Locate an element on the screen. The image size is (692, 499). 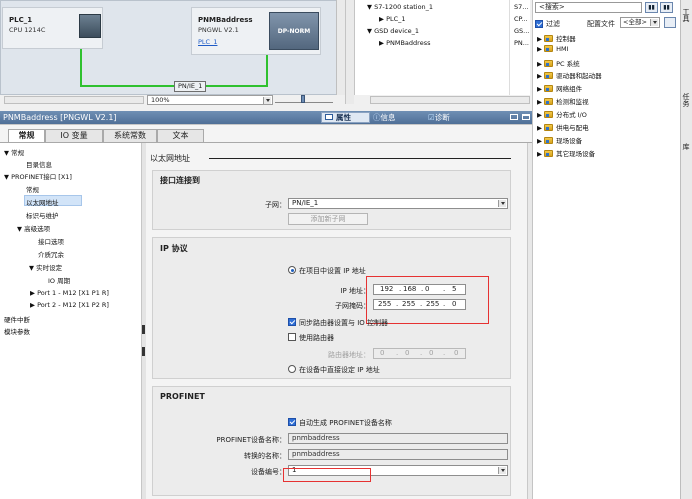
router-address-label: 路由器地址： is located at coordinates (349, 355).